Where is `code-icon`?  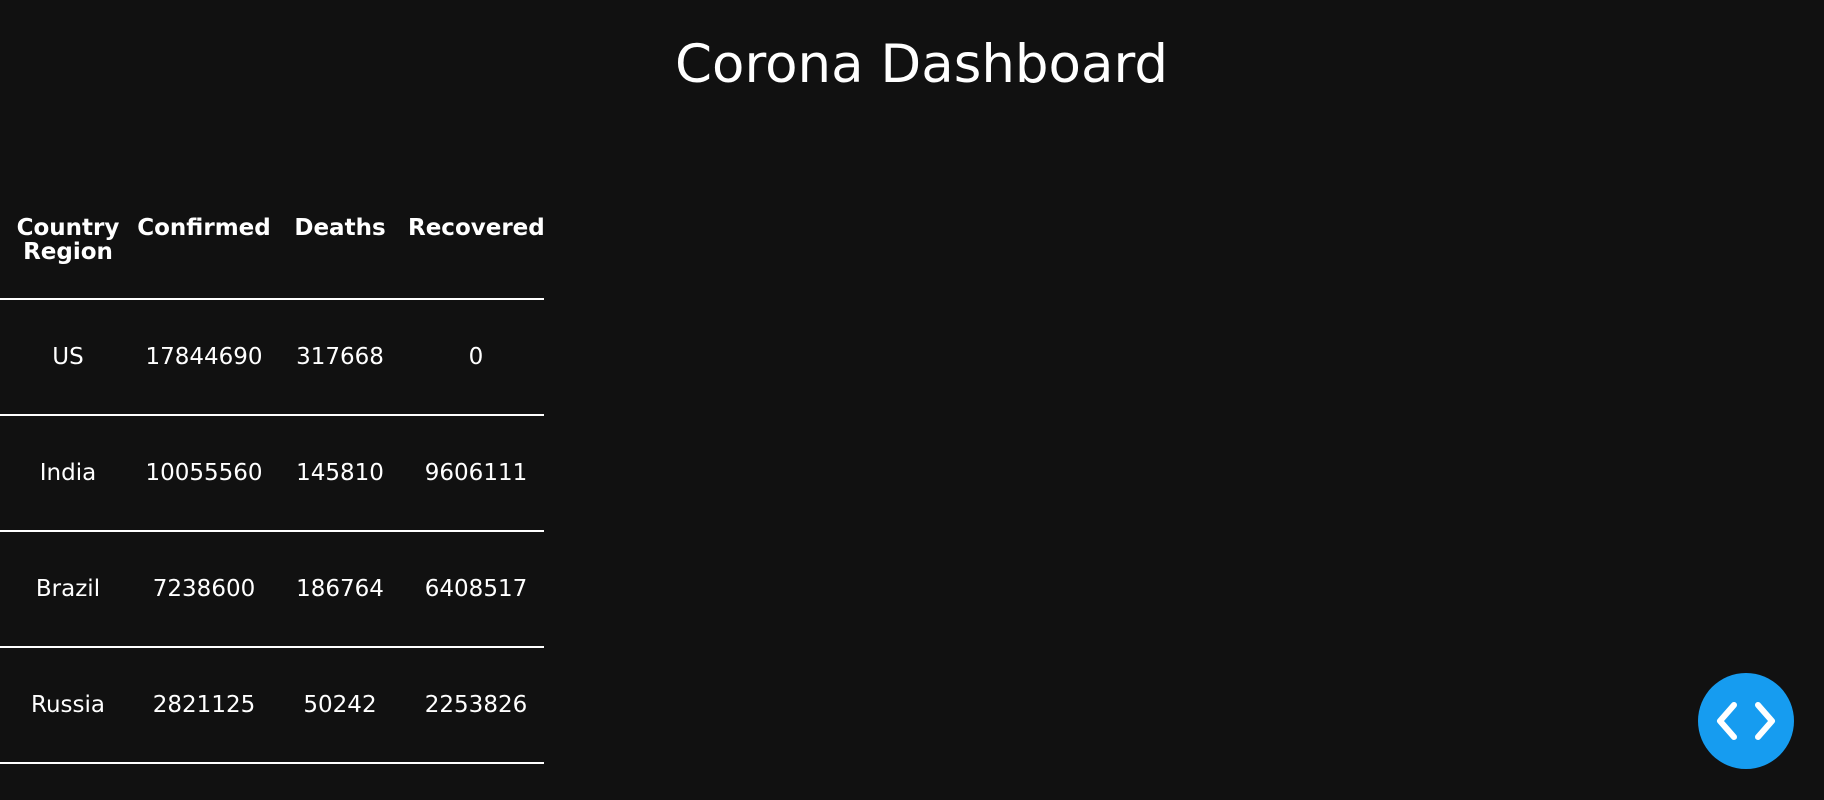
code-icon is located at coordinates (1746, 721).